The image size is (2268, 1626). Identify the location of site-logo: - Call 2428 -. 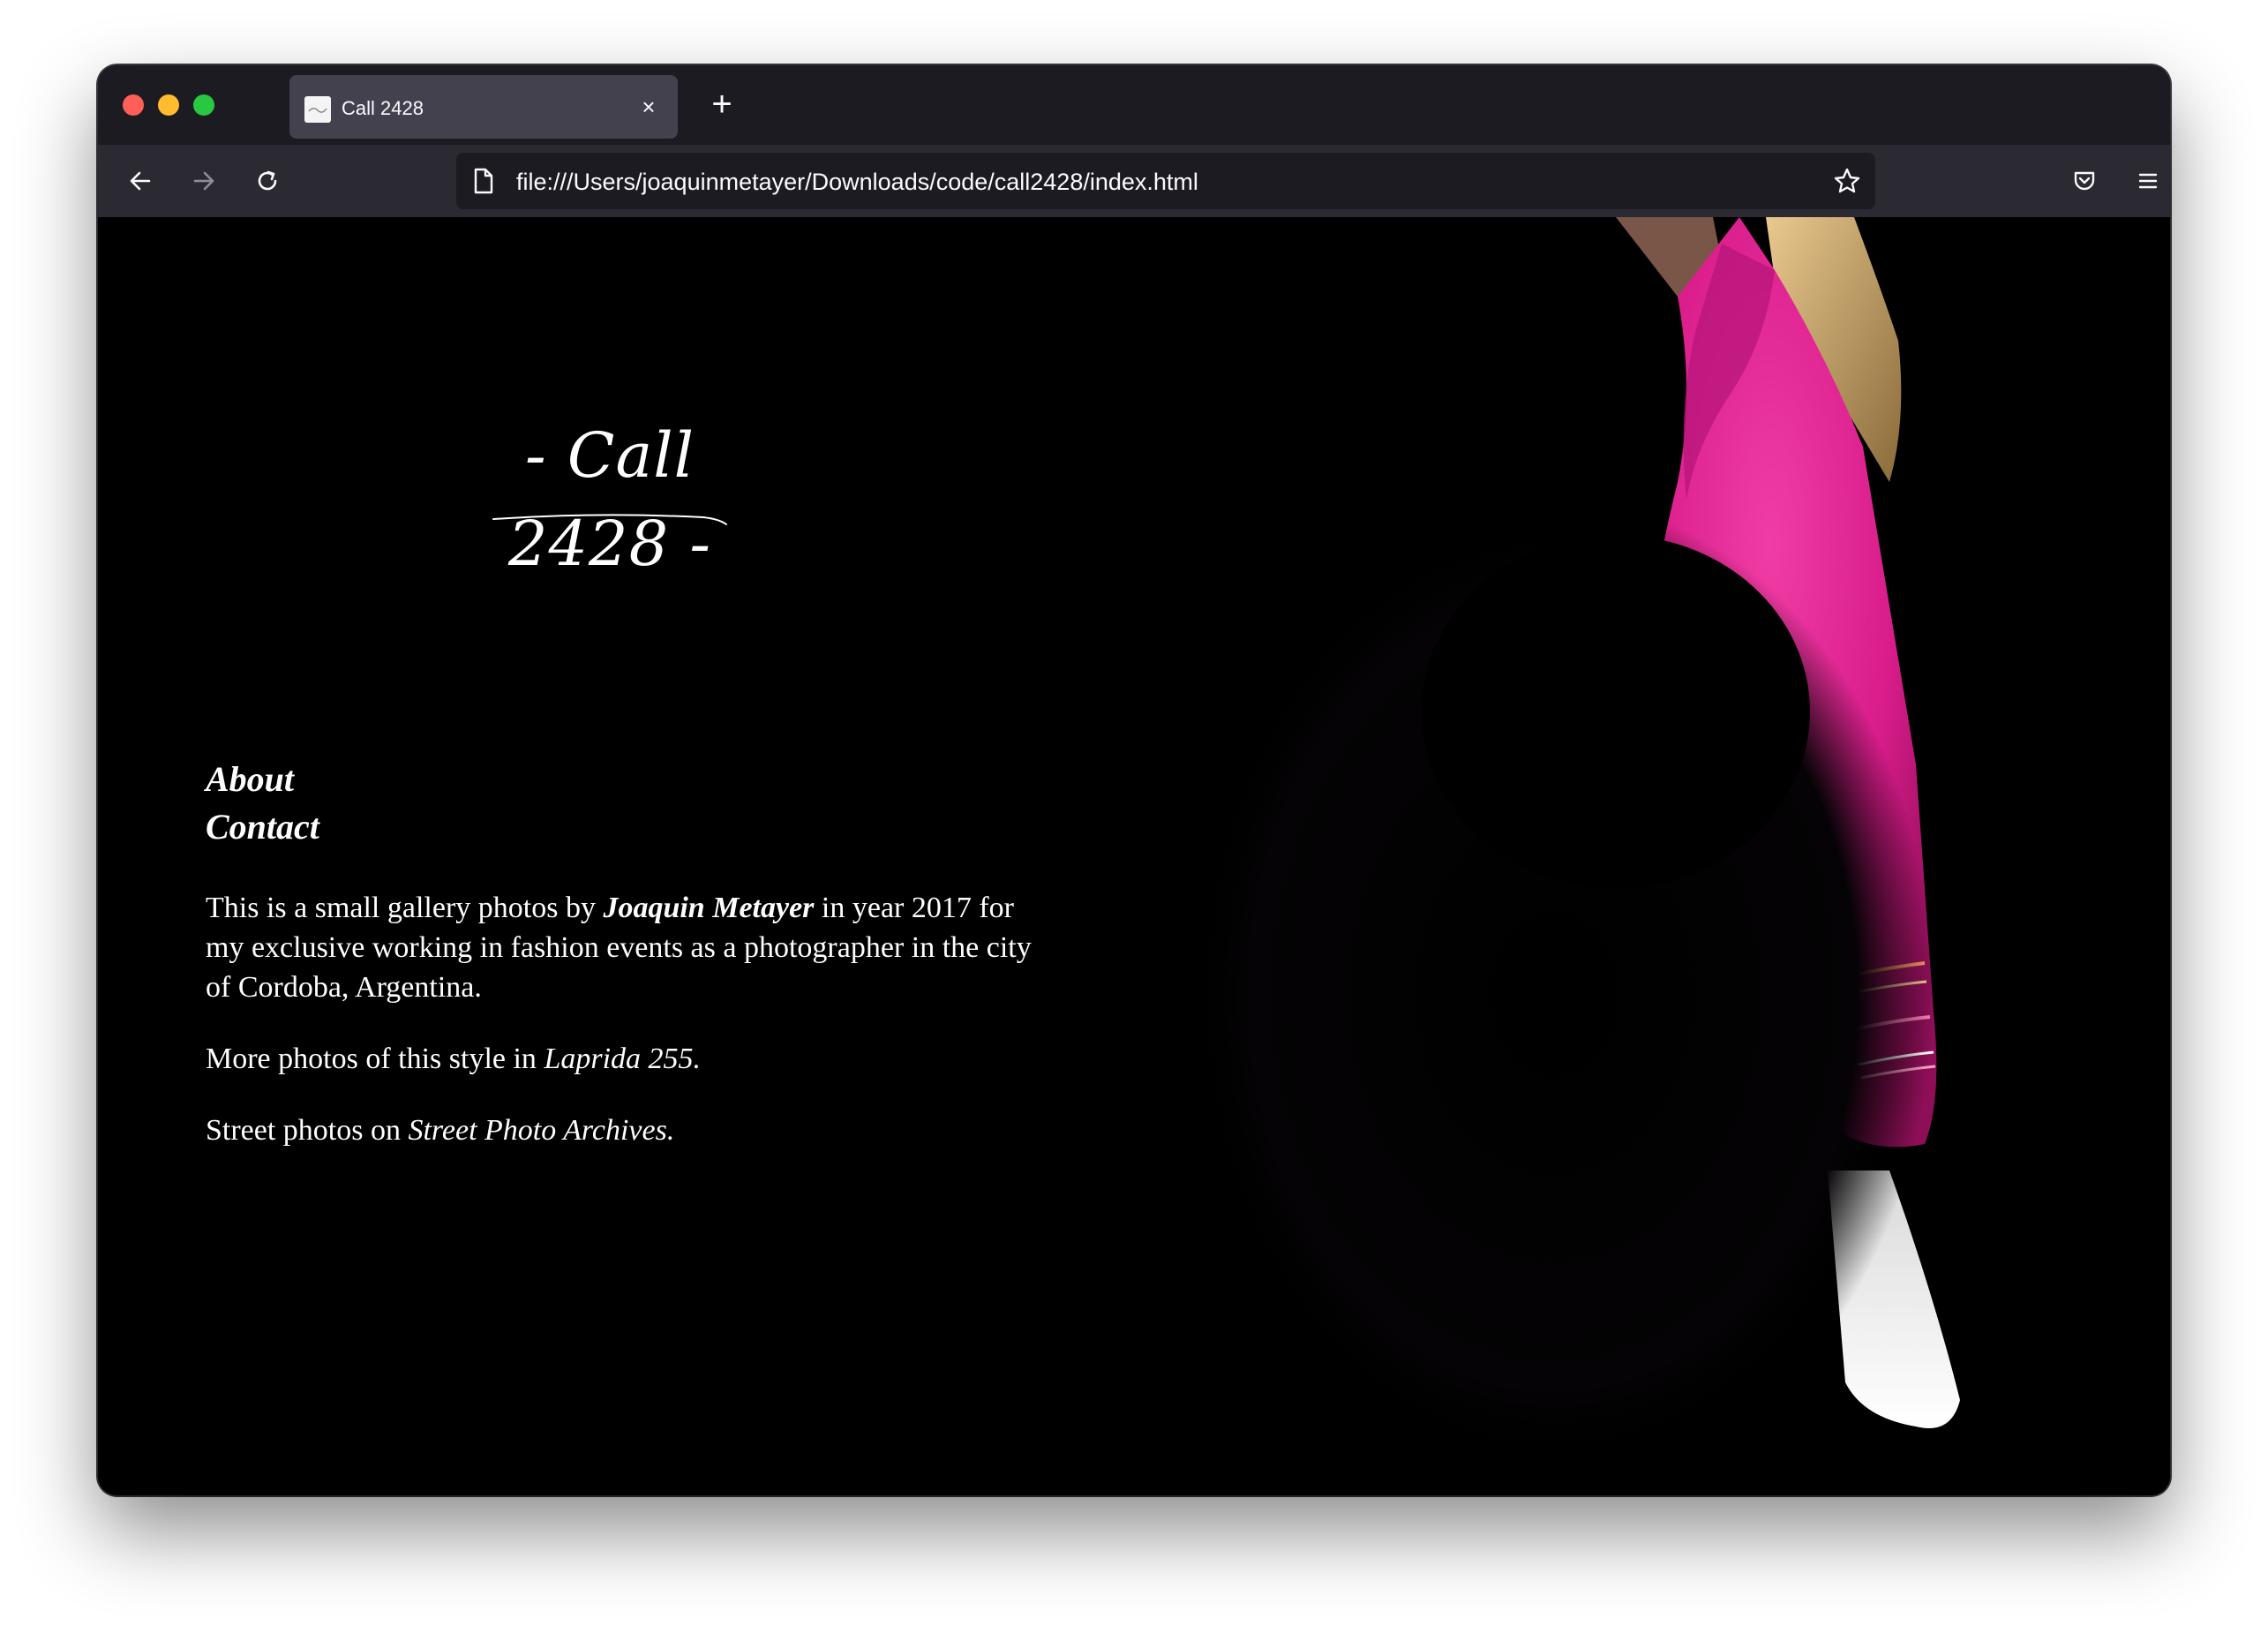
(610, 495).